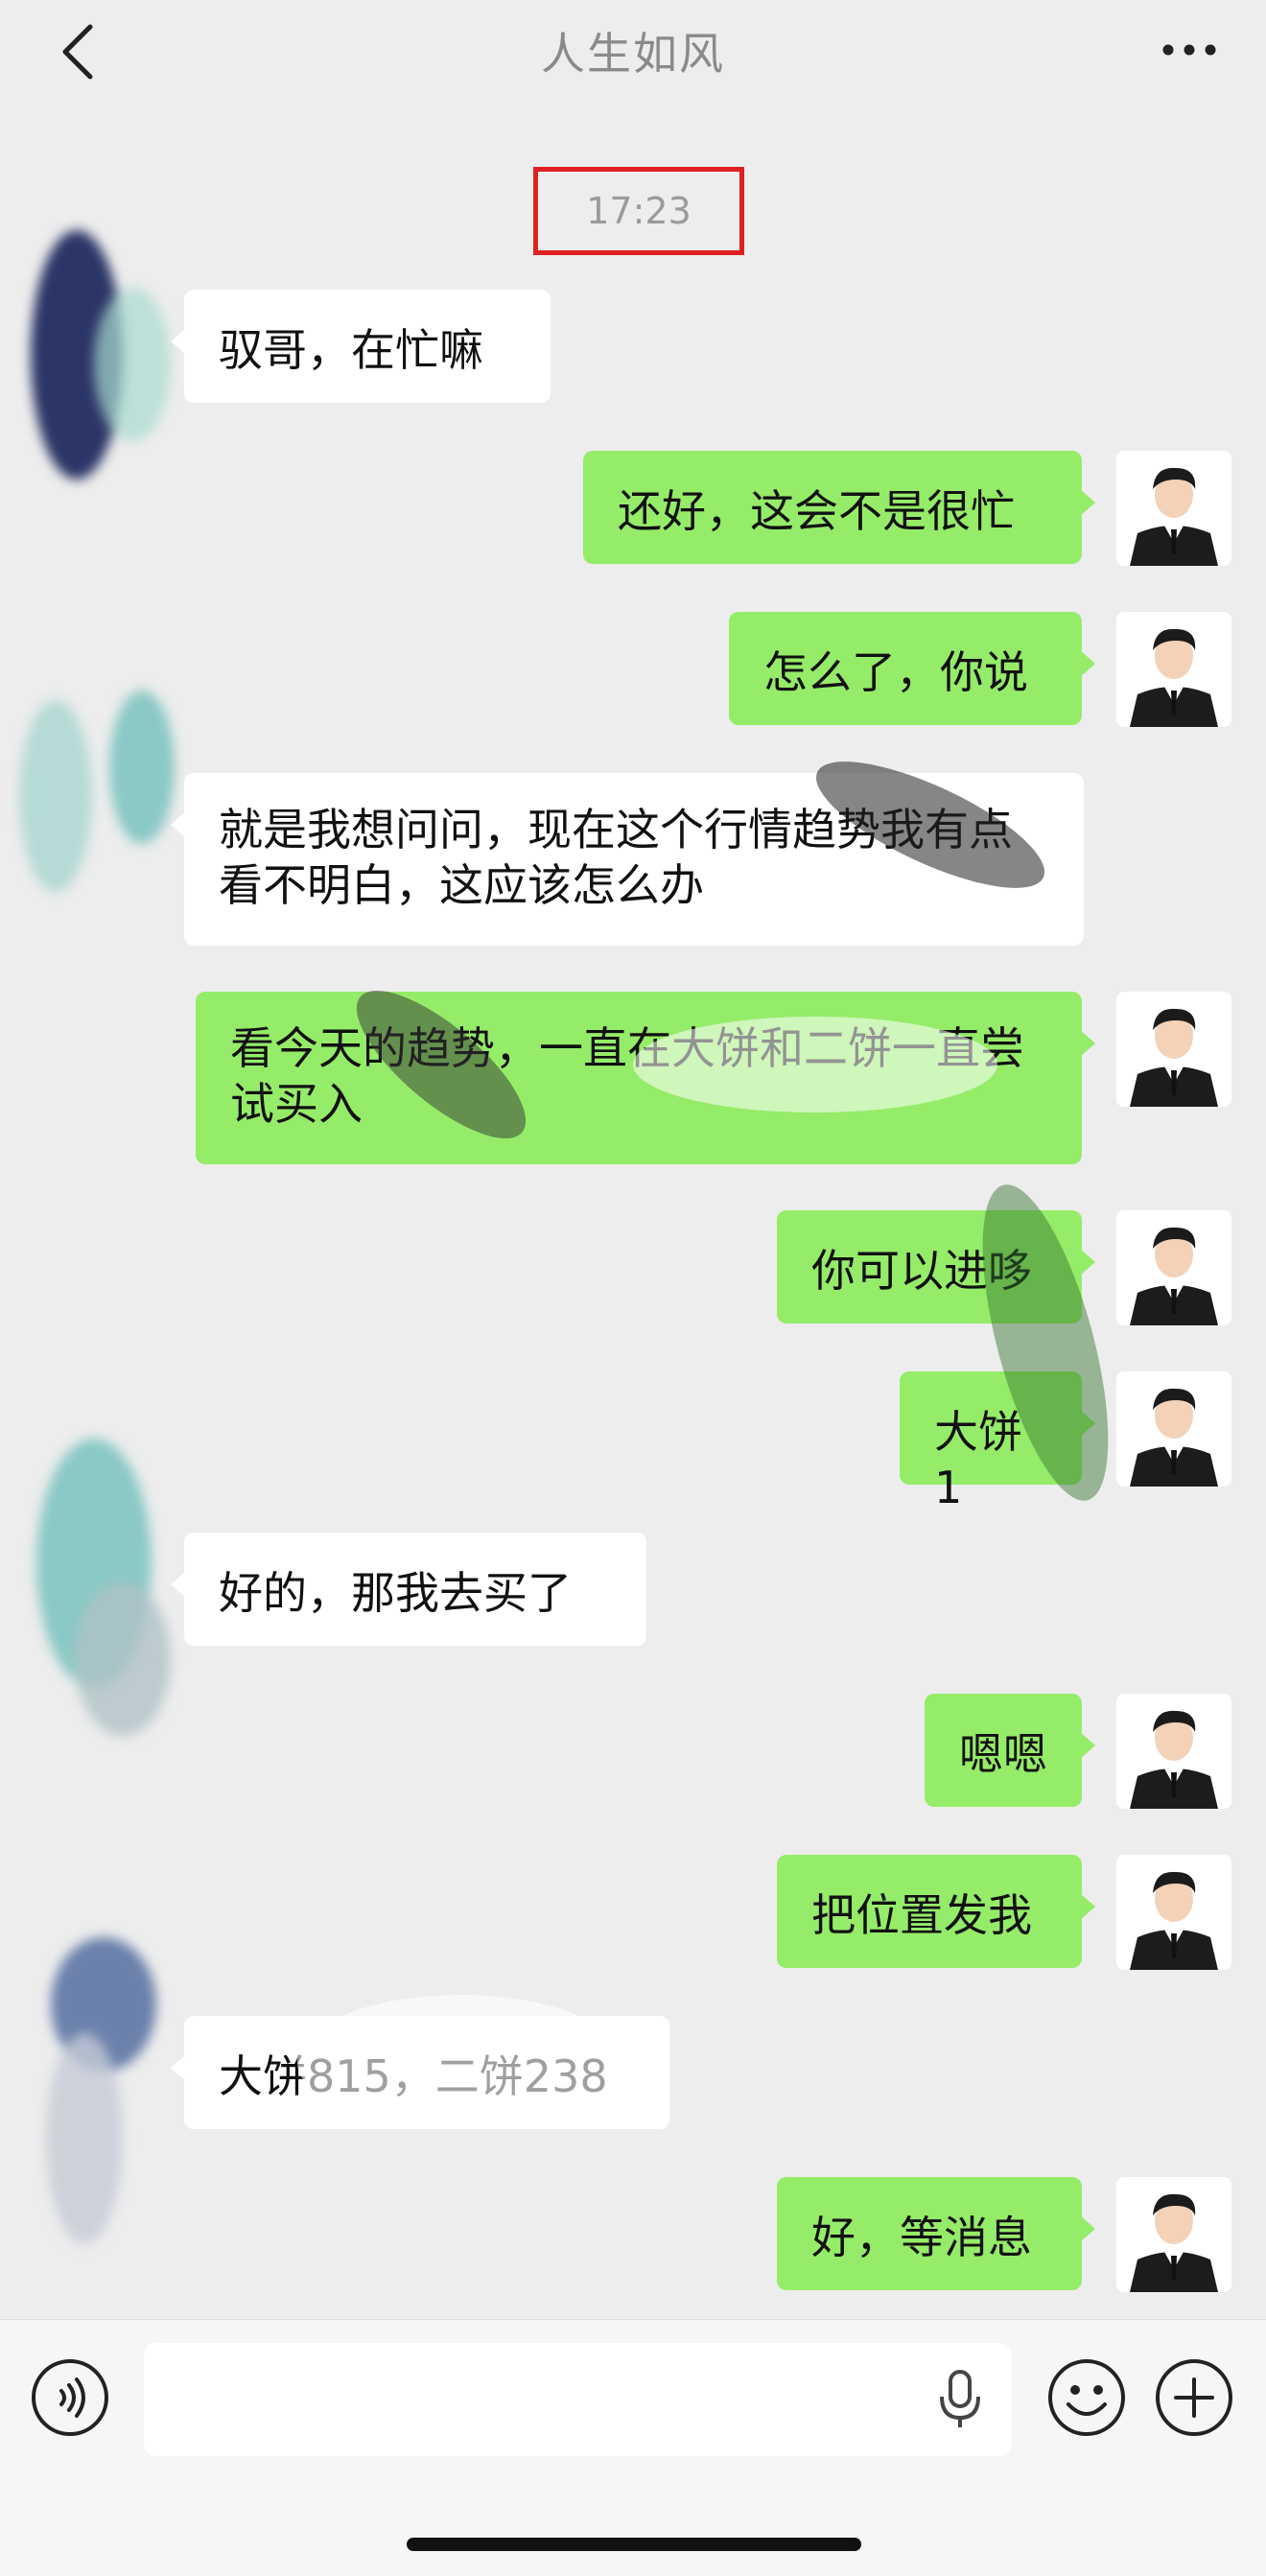 Image resolution: width=1266 pixels, height=2576 pixels. I want to click on message-text: 好，等消息, so click(922, 2237).